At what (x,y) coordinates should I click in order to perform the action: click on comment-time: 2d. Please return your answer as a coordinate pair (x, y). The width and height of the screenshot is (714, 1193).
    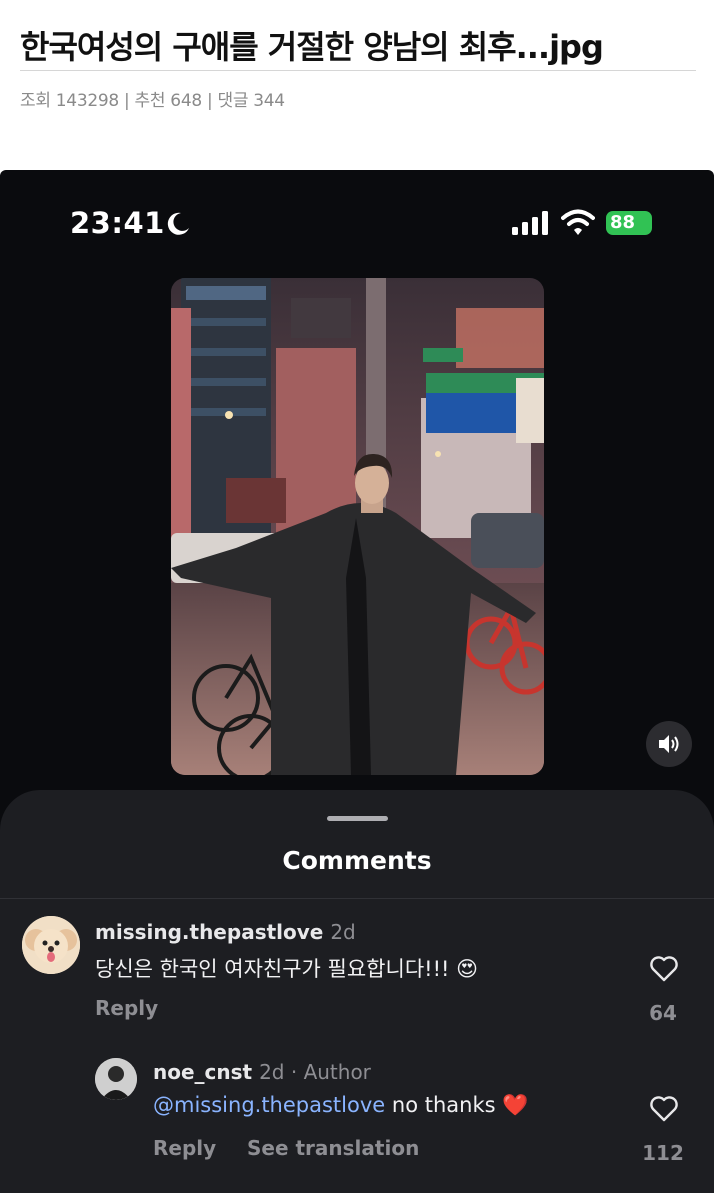
    Looking at the image, I should click on (343, 932).